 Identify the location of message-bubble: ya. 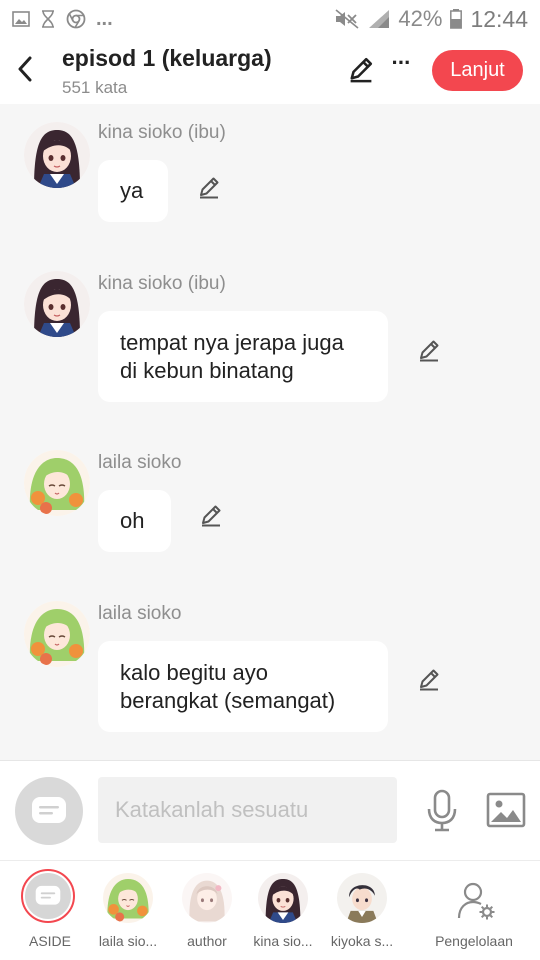
(133, 191).